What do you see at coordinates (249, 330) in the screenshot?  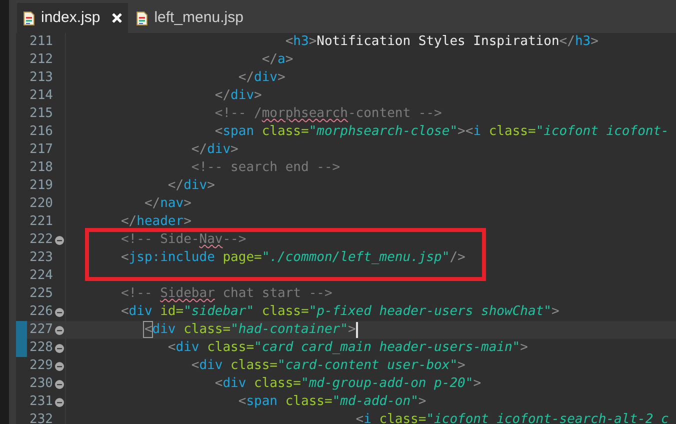 I see `code-line: <div class="had-container">` at bounding box center [249, 330].